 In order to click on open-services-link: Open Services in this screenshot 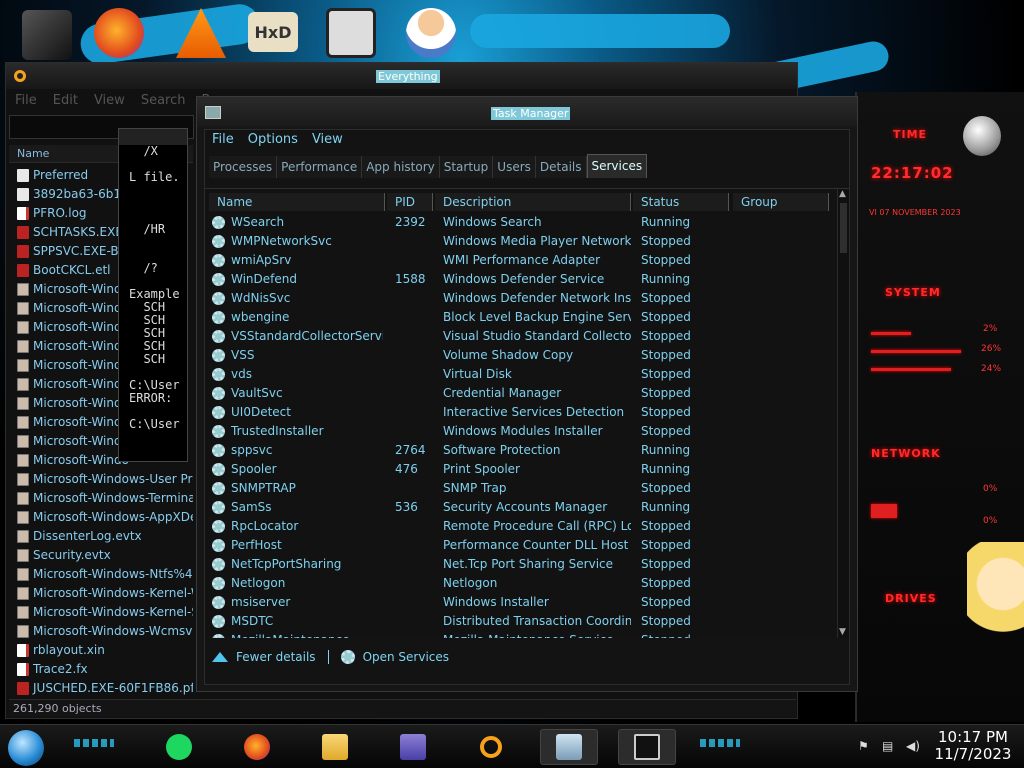, I will do `click(406, 657)`.